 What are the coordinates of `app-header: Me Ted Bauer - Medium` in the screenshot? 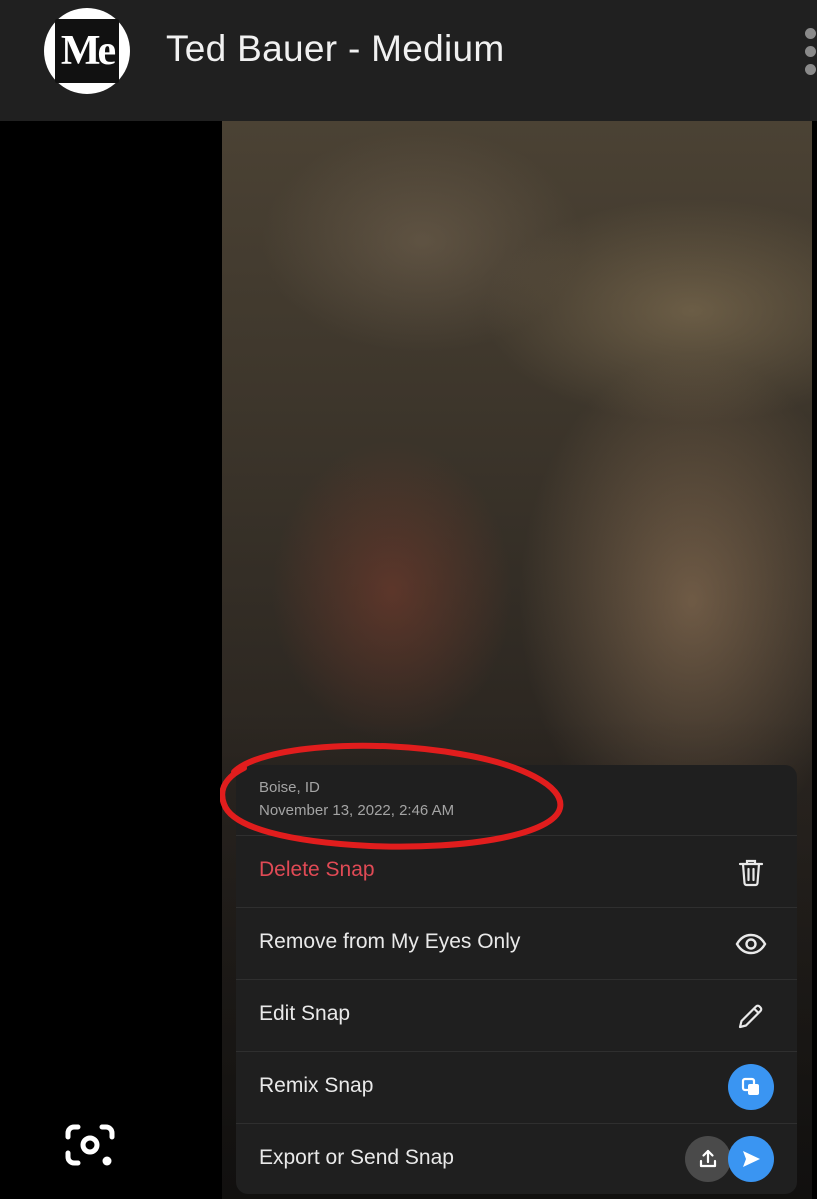 It's located at (408, 60).